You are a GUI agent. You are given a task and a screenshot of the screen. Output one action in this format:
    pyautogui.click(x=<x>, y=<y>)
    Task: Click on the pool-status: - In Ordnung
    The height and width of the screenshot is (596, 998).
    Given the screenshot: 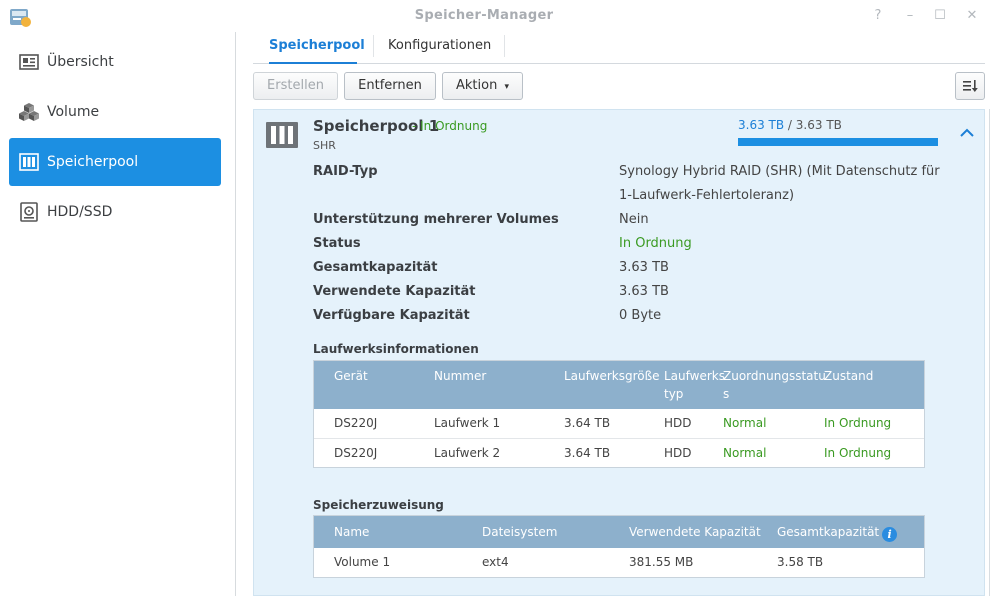 What is the action you would take?
    pyautogui.click(x=450, y=126)
    